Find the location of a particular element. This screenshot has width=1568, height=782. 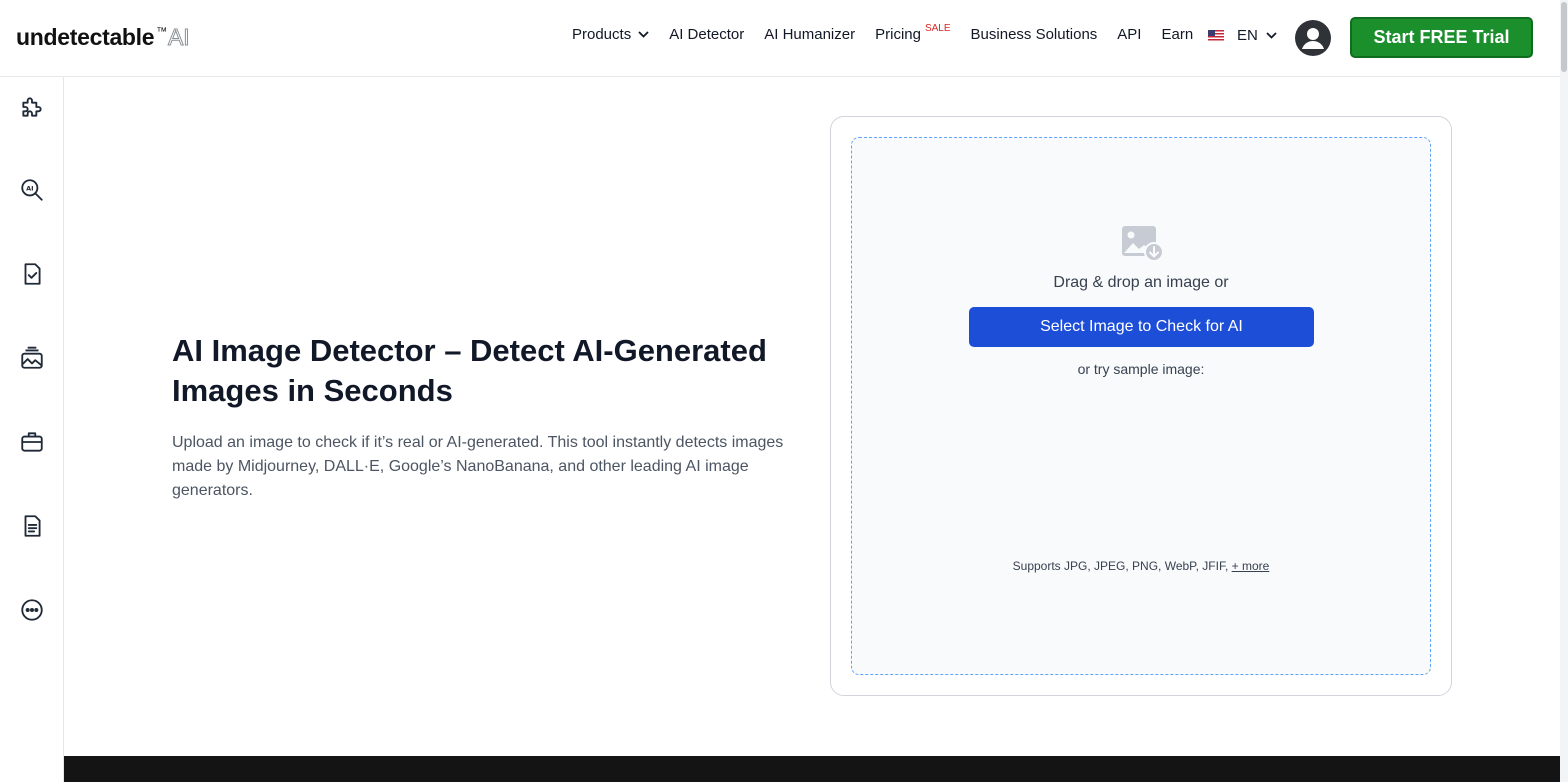

us-flag-icon is located at coordinates (1216, 35).